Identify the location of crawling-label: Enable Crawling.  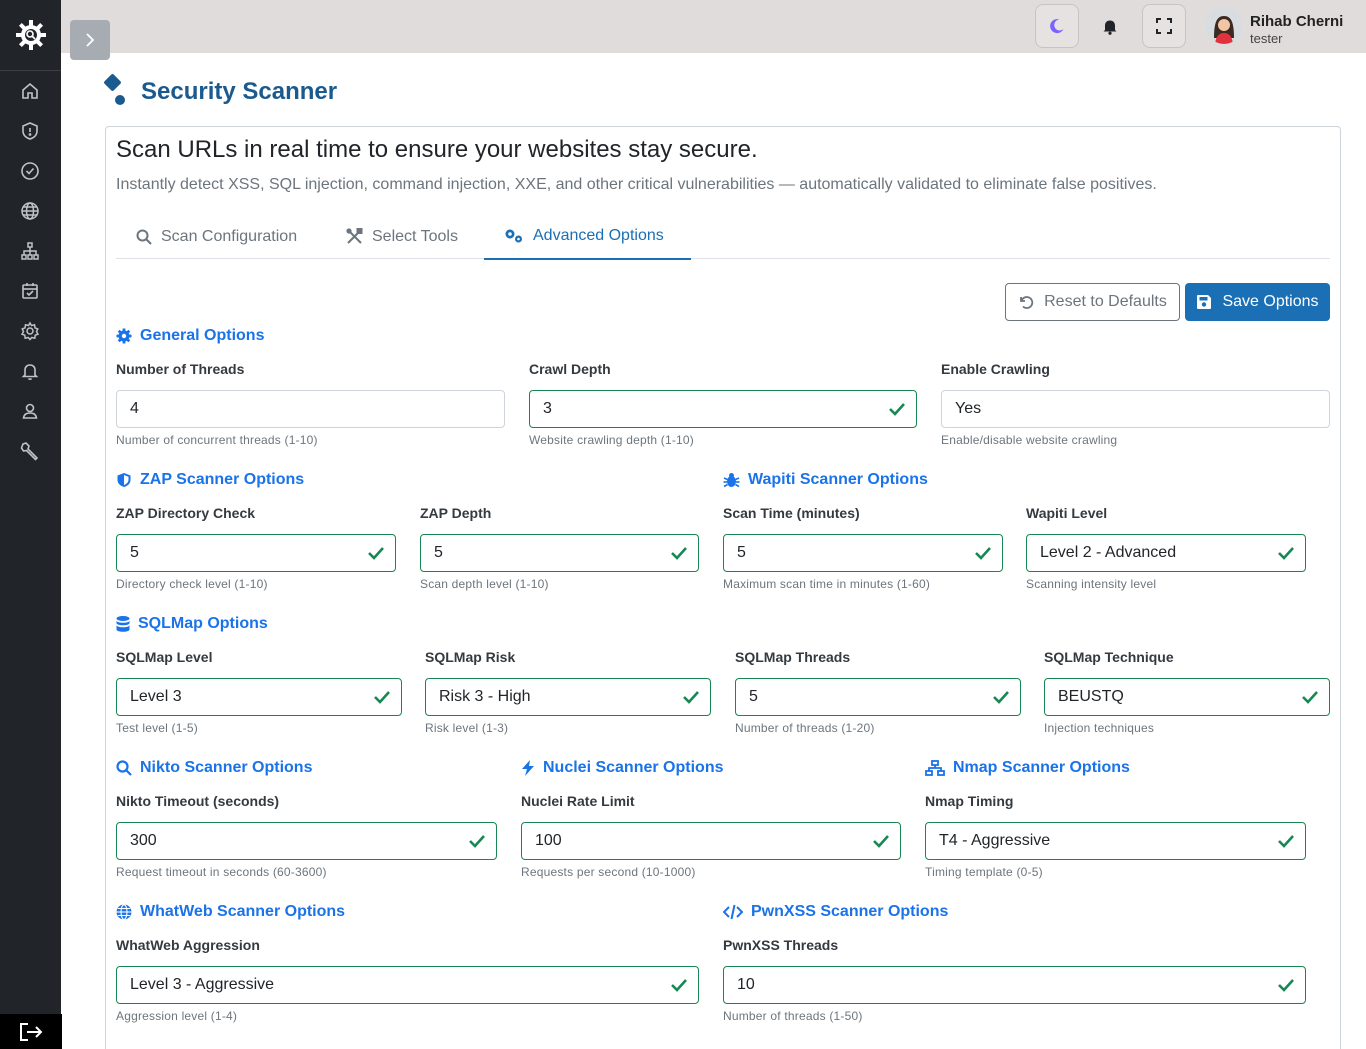
(995, 369).